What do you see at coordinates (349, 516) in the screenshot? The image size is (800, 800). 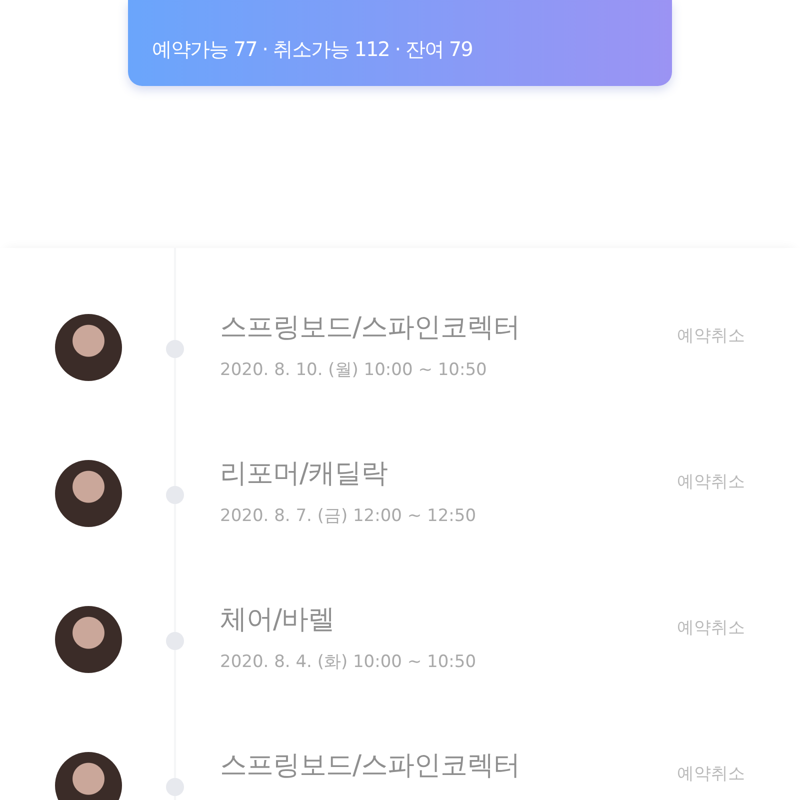 I see `class-datetime: 2020. 8. 7. (금) 12:00 ~ 12:50` at bounding box center [349, 516].